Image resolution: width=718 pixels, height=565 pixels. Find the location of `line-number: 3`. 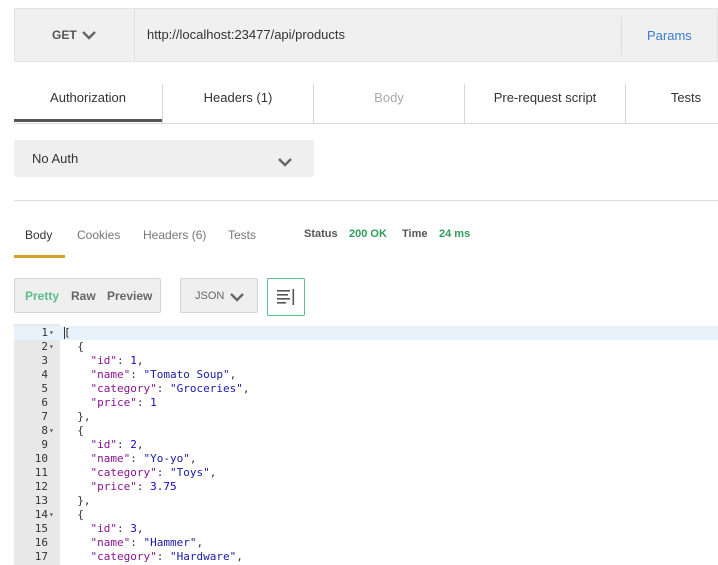

line-number: 3 is located at coordinates (44, 360).